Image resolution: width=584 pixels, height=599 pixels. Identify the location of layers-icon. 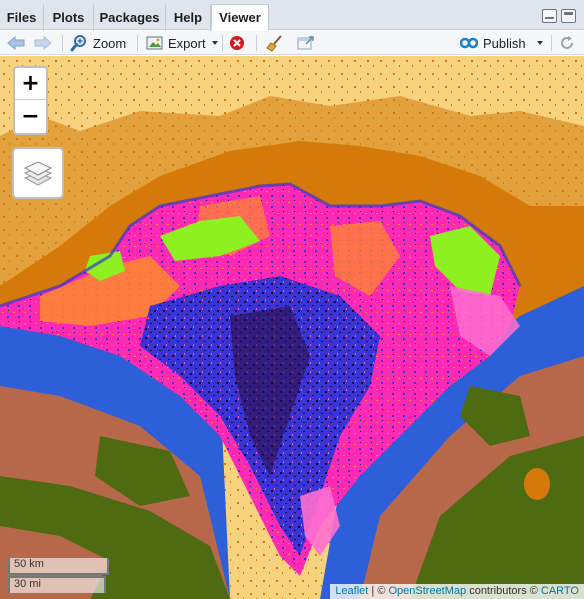
(38, 173).